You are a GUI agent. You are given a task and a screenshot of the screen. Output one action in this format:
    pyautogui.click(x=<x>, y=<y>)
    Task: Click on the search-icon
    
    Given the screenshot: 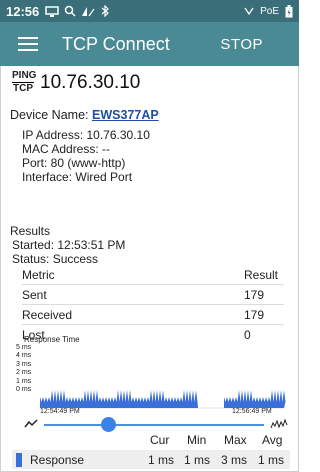 What is the action you would take?
    pyautogui.click(x=70, y=11)
    